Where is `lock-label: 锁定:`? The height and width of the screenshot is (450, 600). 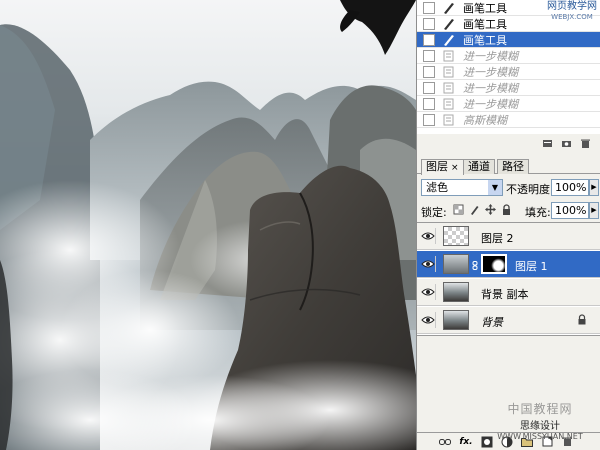 lock-label: 锁定: is located at coordinates (434, 212).